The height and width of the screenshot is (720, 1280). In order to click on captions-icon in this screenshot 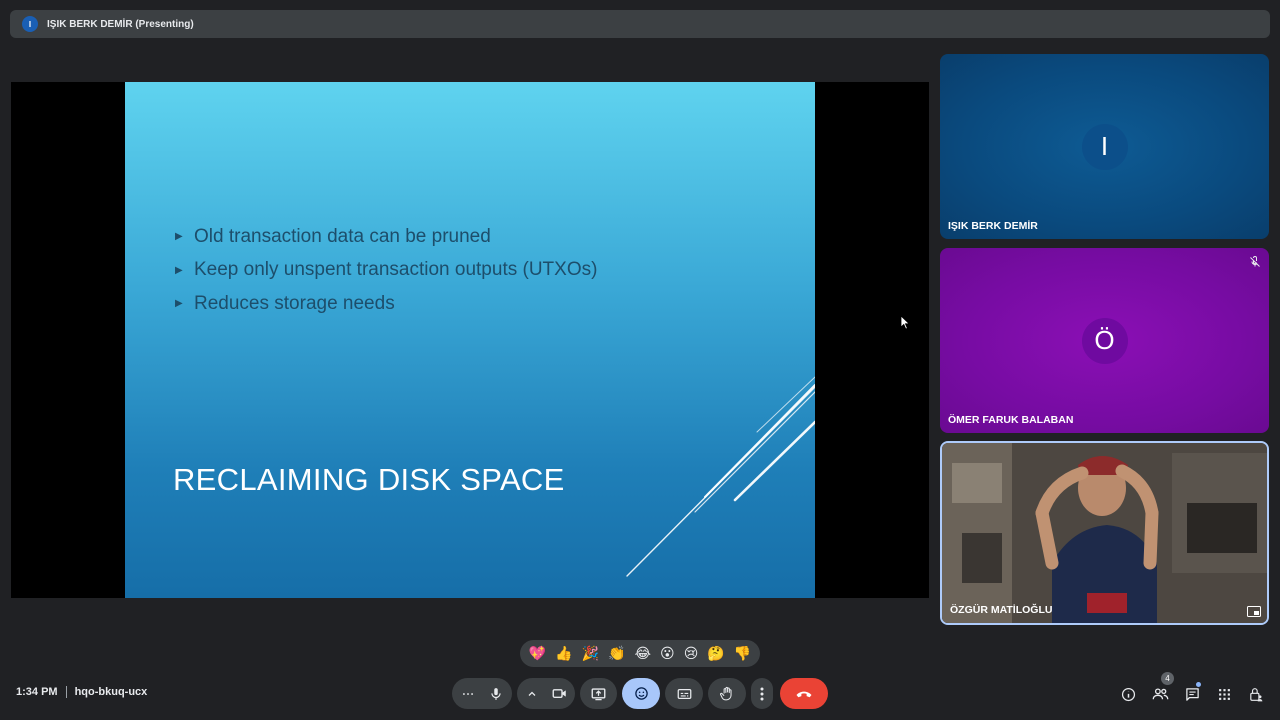, I will do `click(684, 693)`.